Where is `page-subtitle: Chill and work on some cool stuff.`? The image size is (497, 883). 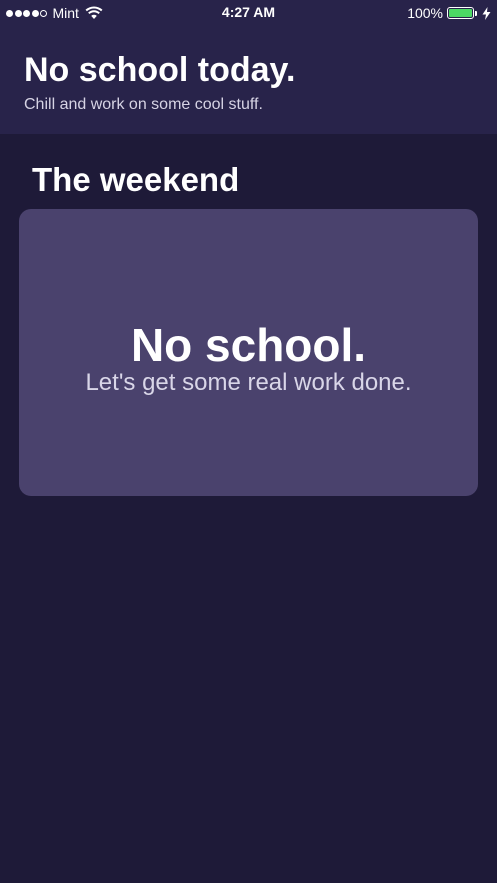
page-subtitle: Chill and work on some cool stuff. is located at coordinates (143, 104).